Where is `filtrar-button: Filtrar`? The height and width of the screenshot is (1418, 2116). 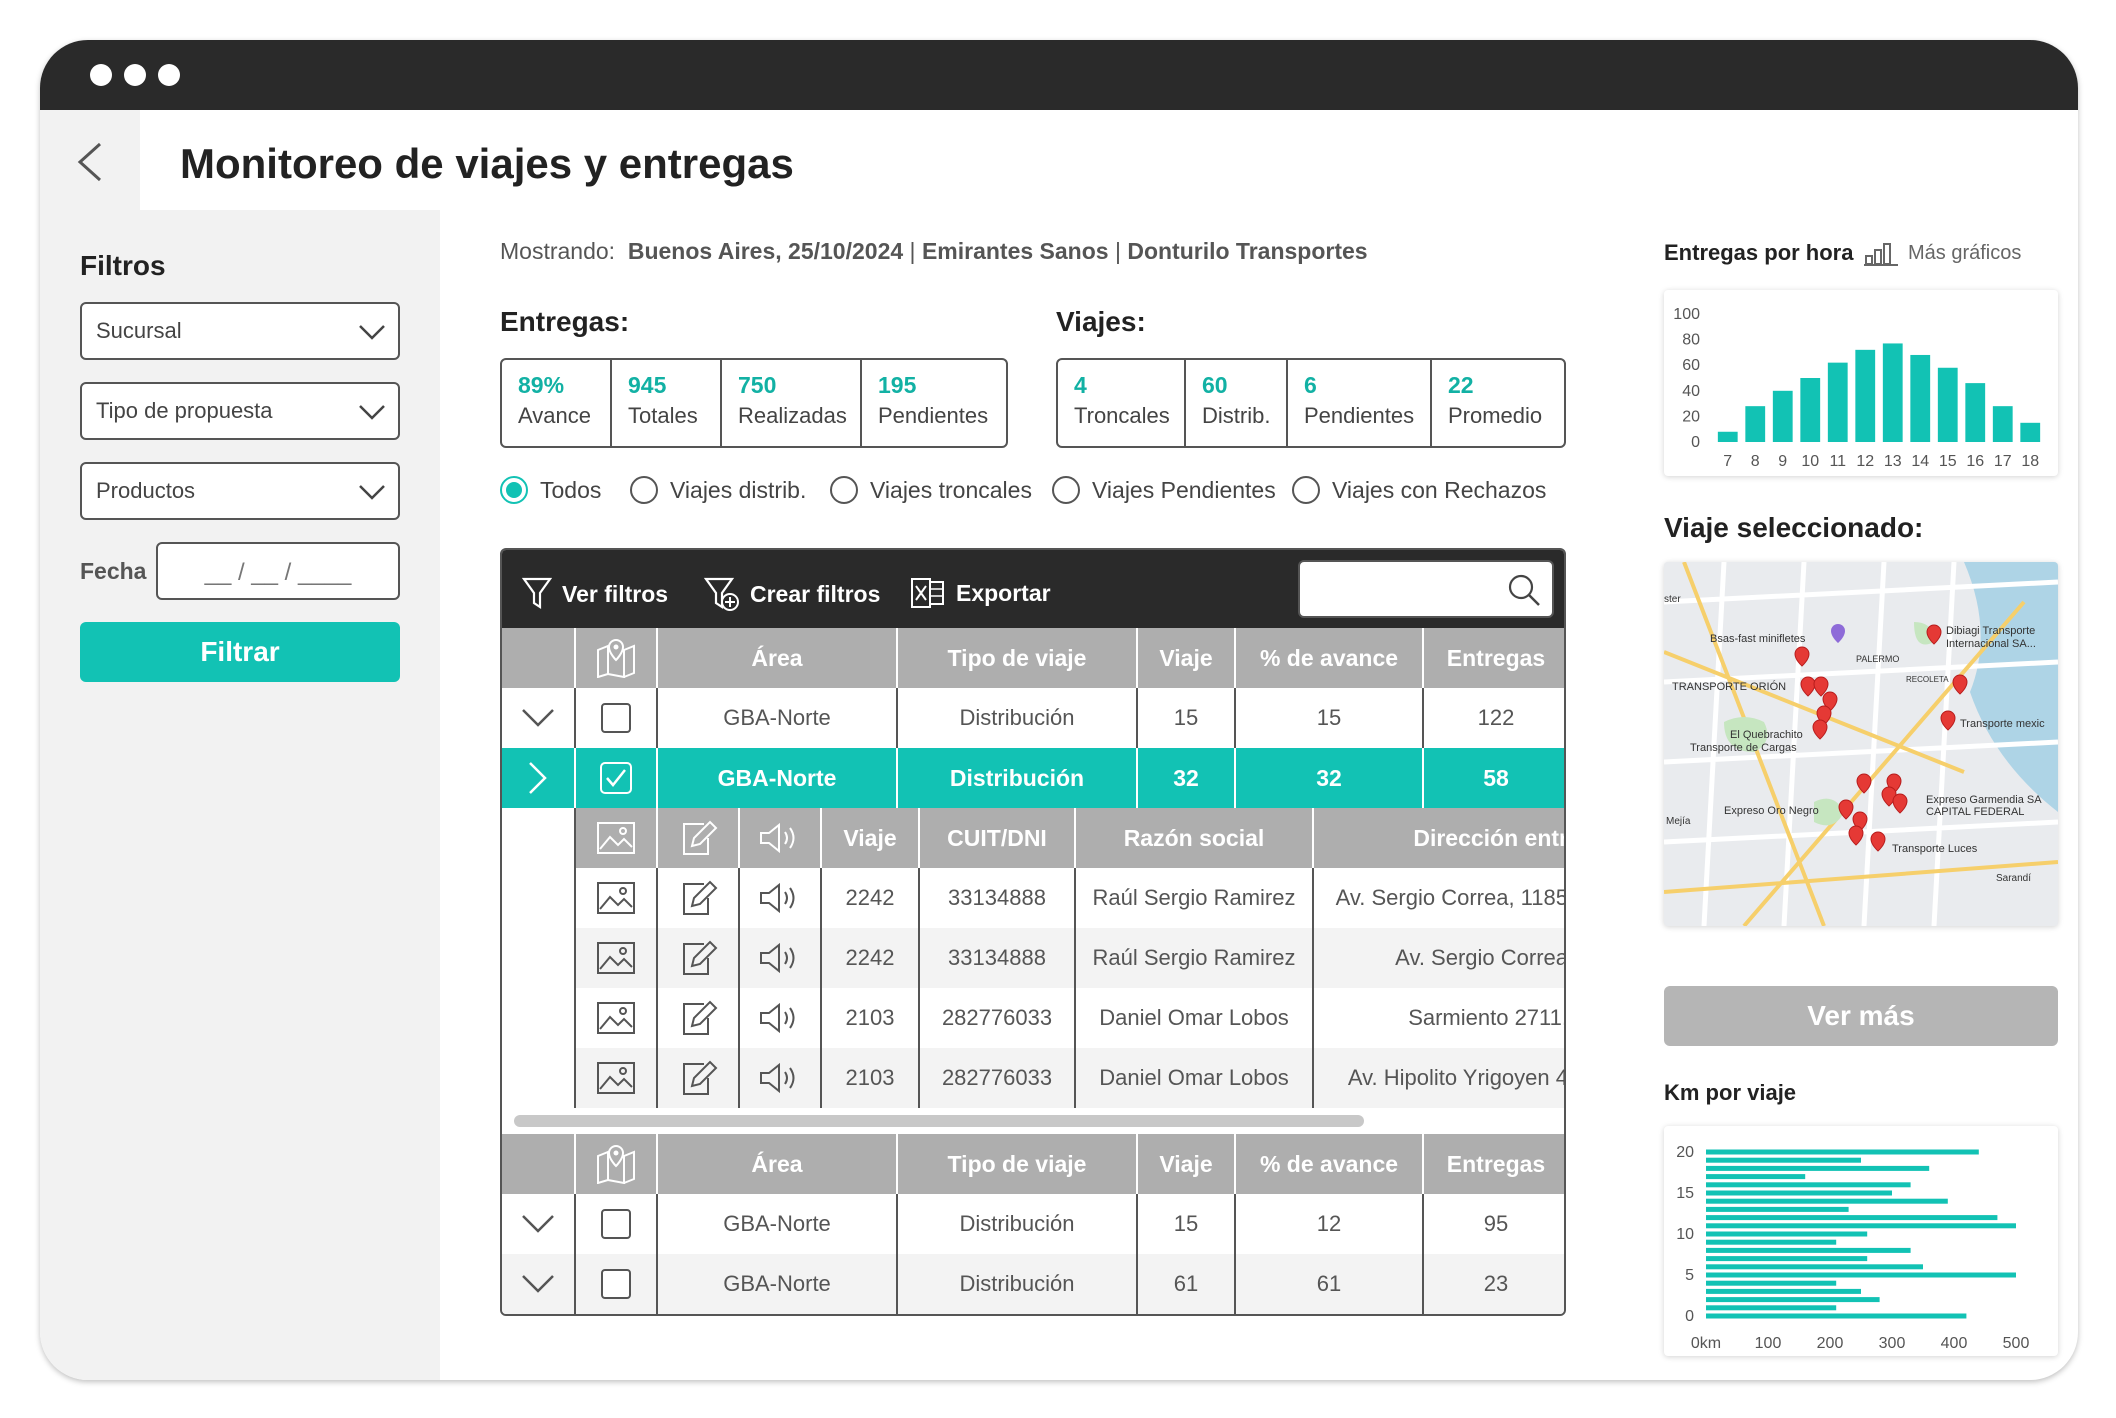 filtrar-button: Filtrar is located at coordinates (240, 652).